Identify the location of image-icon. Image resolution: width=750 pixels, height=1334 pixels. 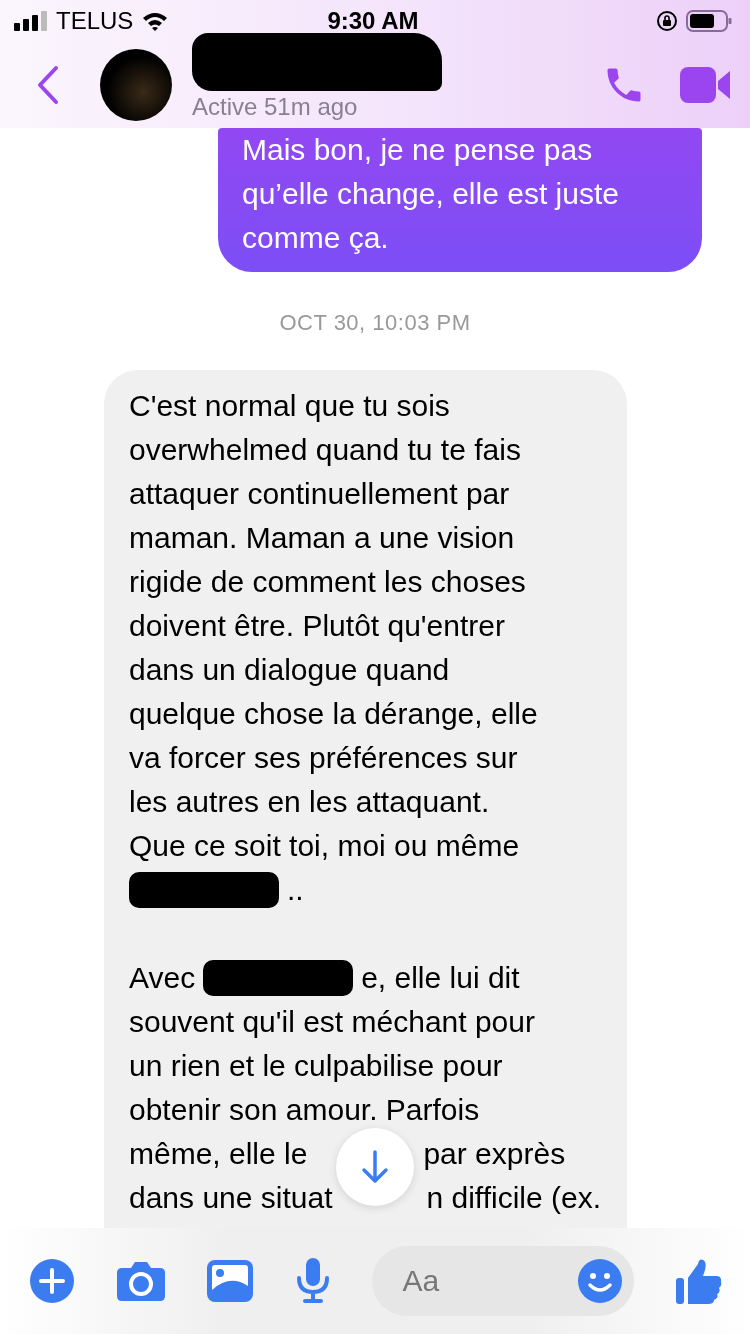
(230, 1281).